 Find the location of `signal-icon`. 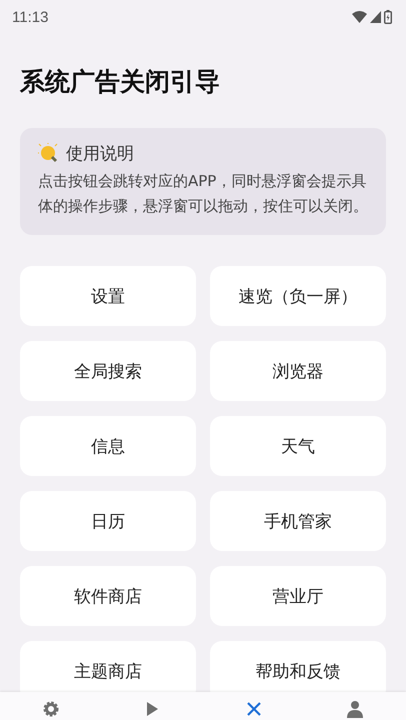

signal-icon is located at coordinates (375, 17).